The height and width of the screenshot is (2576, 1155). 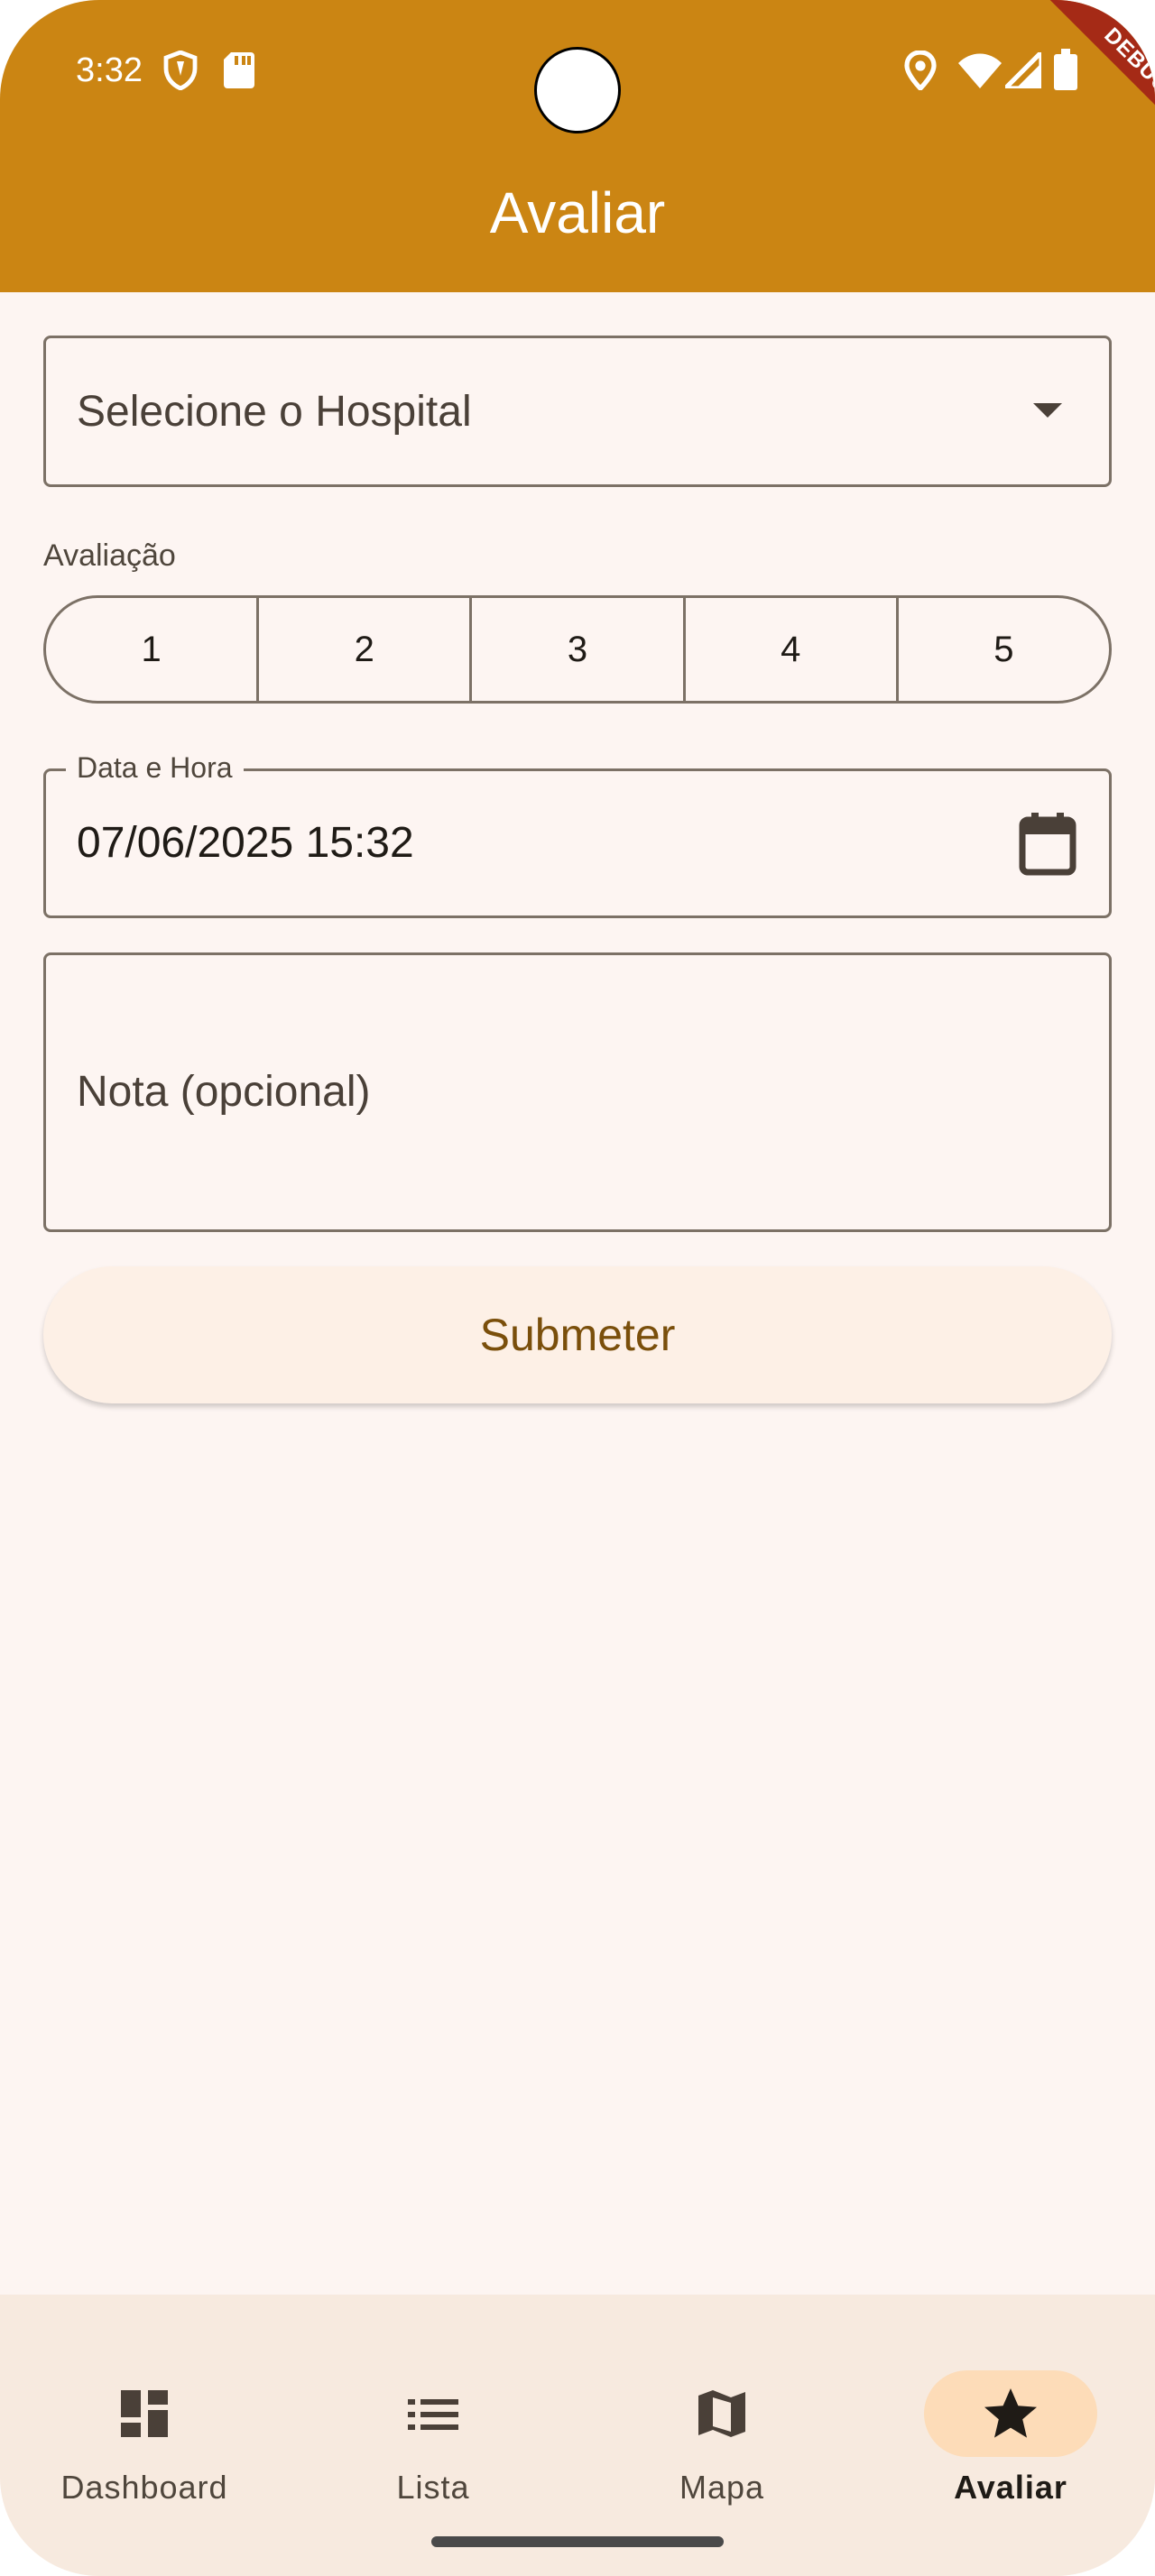 What do you see at coordinates (1047, 410) in the screenshot?
I see `dropdown-arrow-icon` at bounding box center [1047, 410].